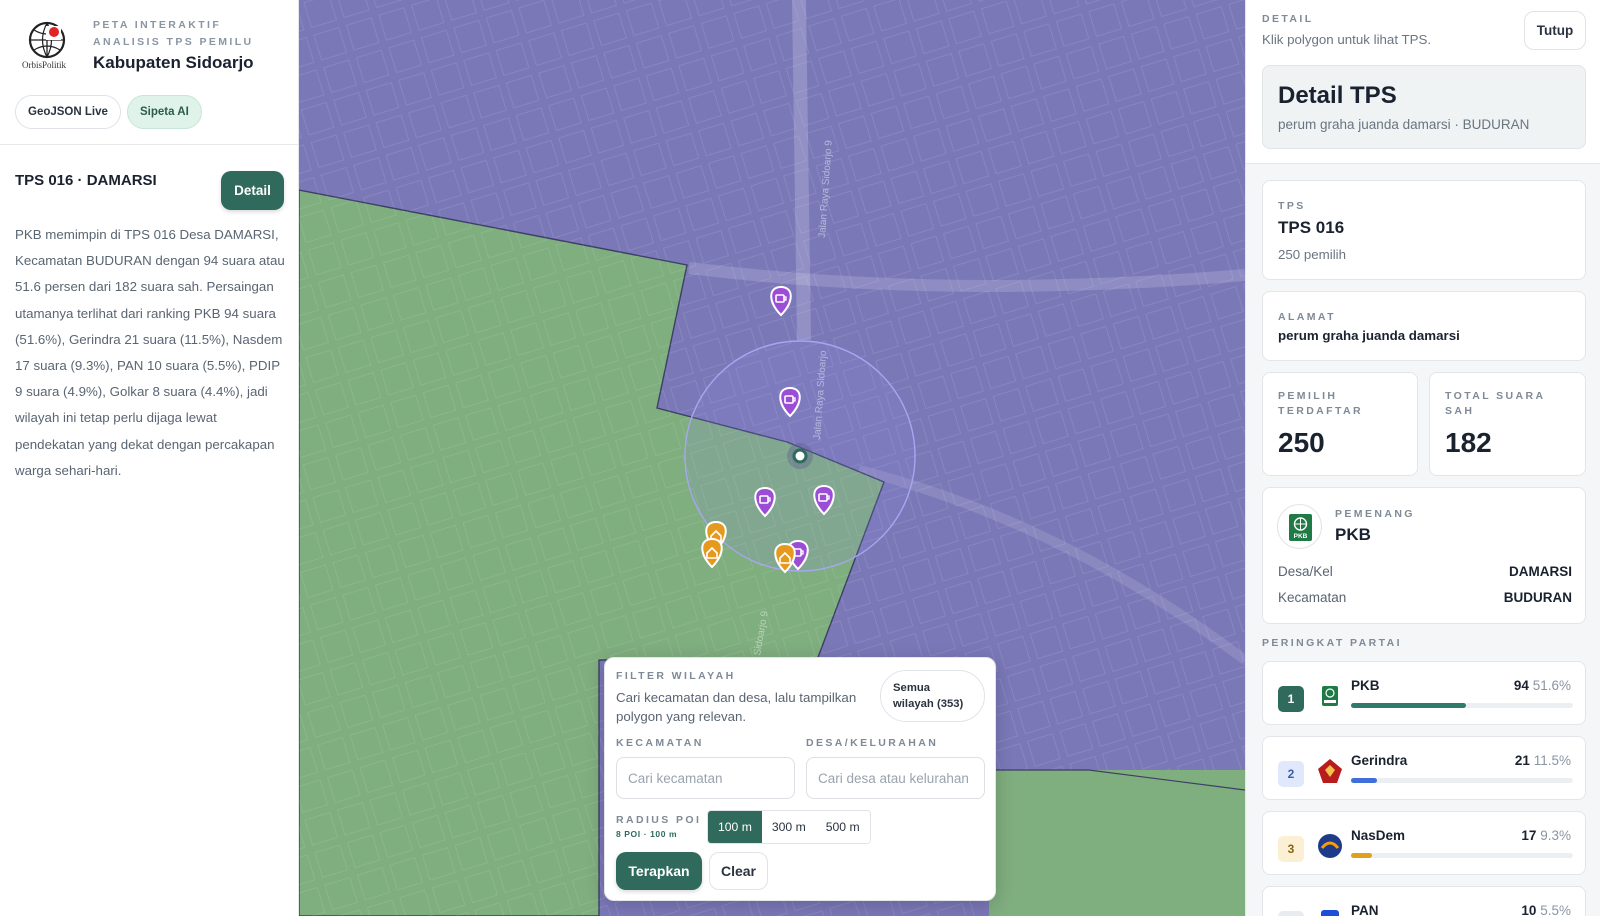 The height and width of the screenshot is (916, 1600). I want to click on detail-button: Detail, so click(252, 190).